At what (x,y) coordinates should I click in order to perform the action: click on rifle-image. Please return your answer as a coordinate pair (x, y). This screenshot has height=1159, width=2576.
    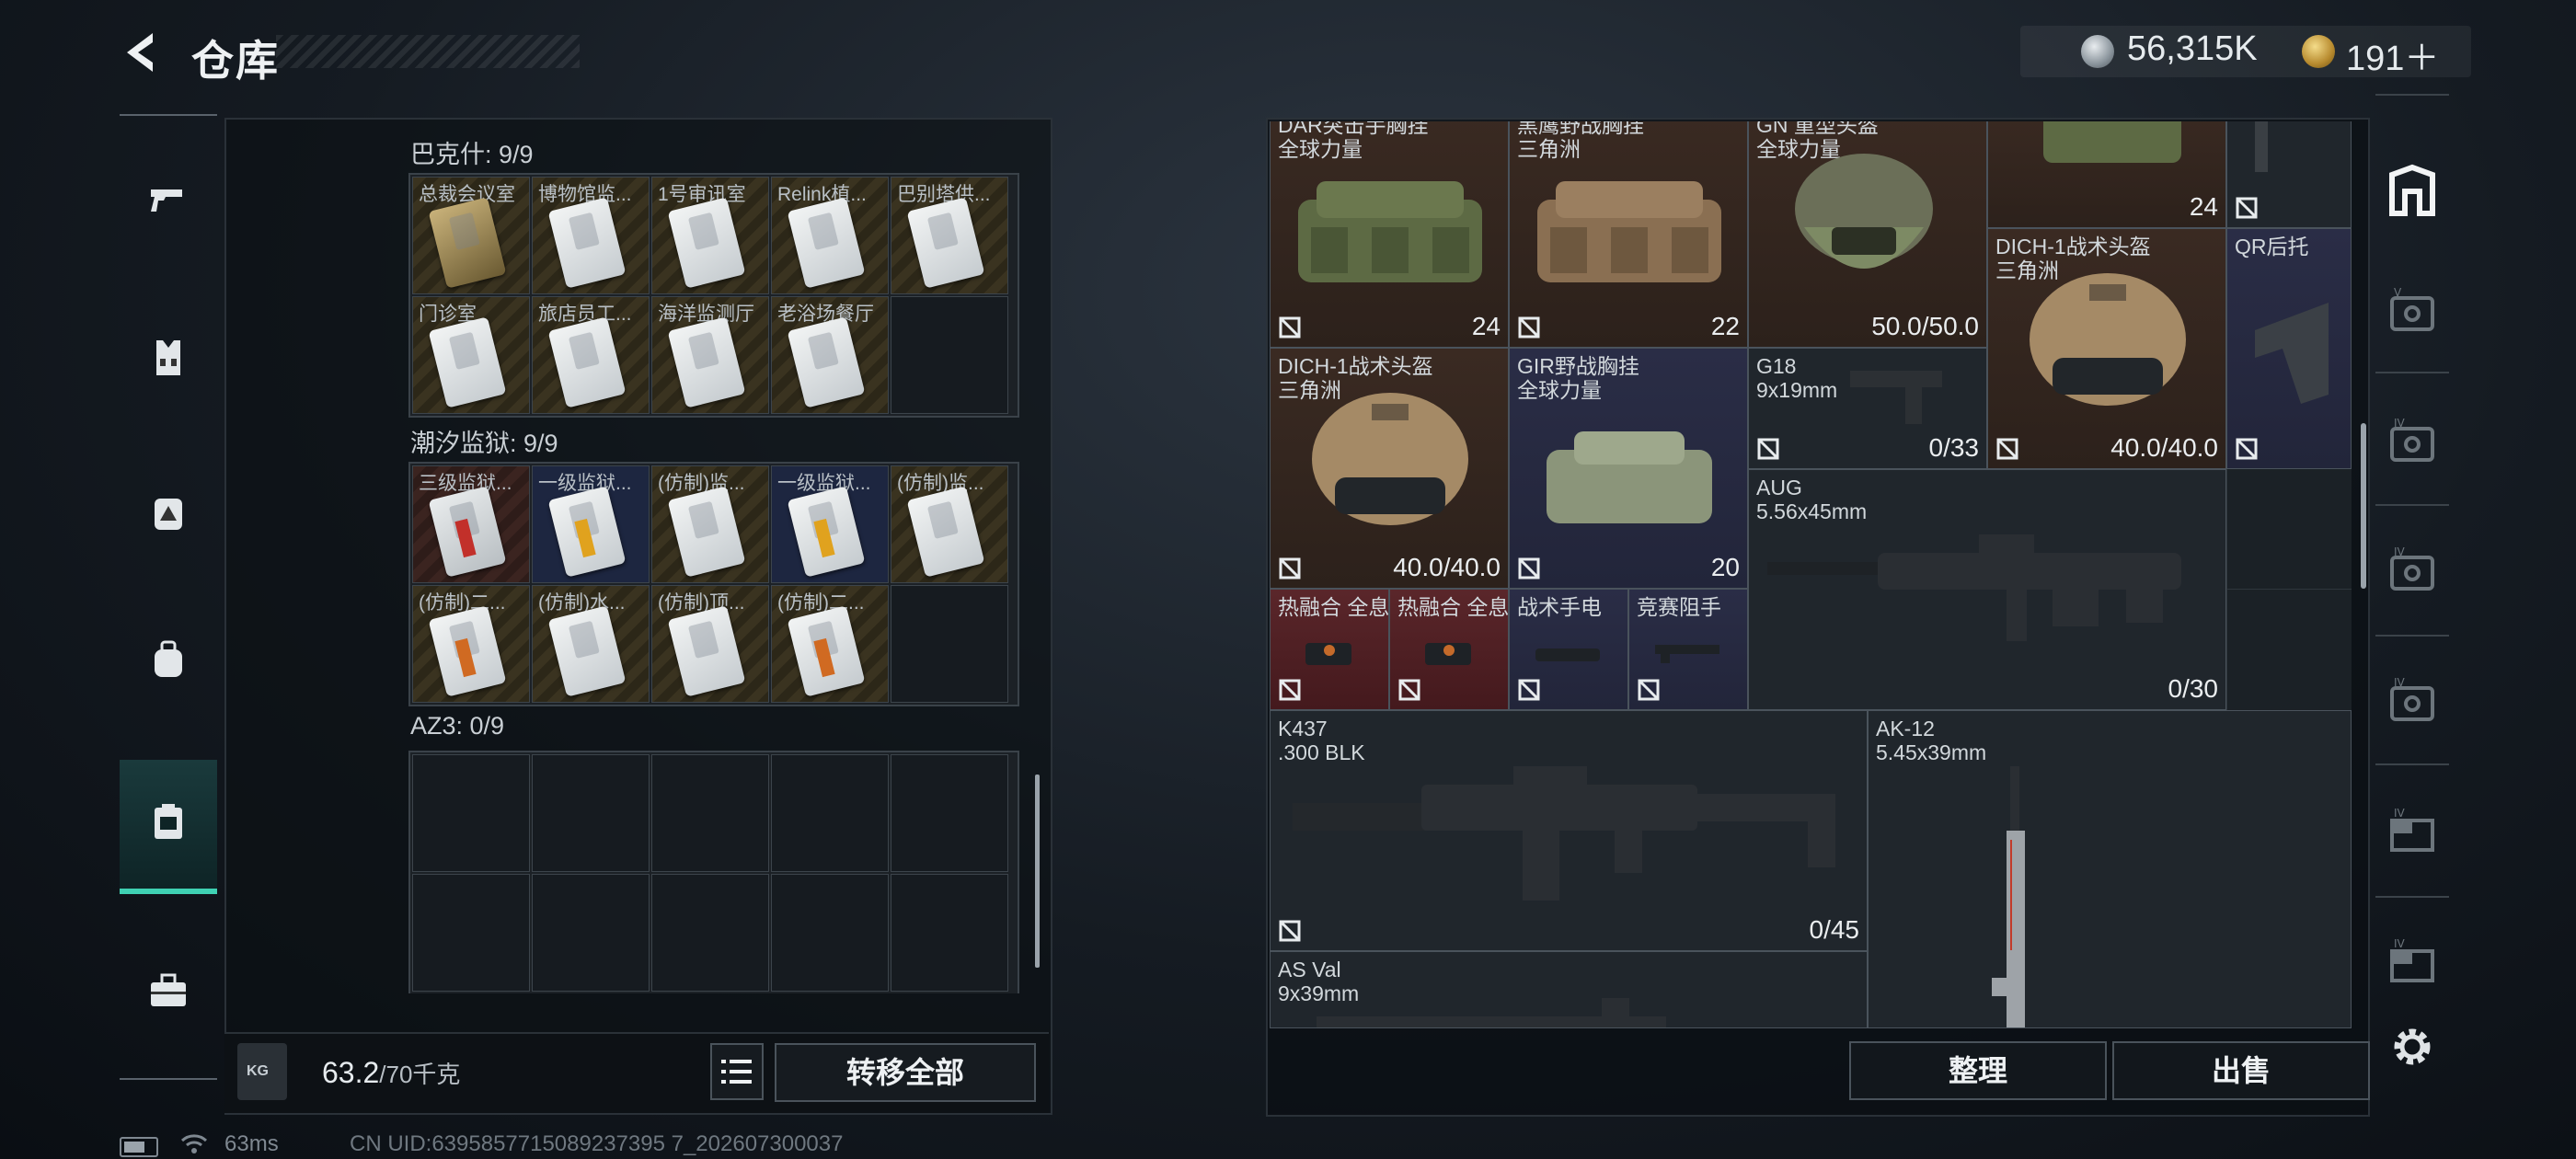
    Looking at the image, I should click on (1564, 833).